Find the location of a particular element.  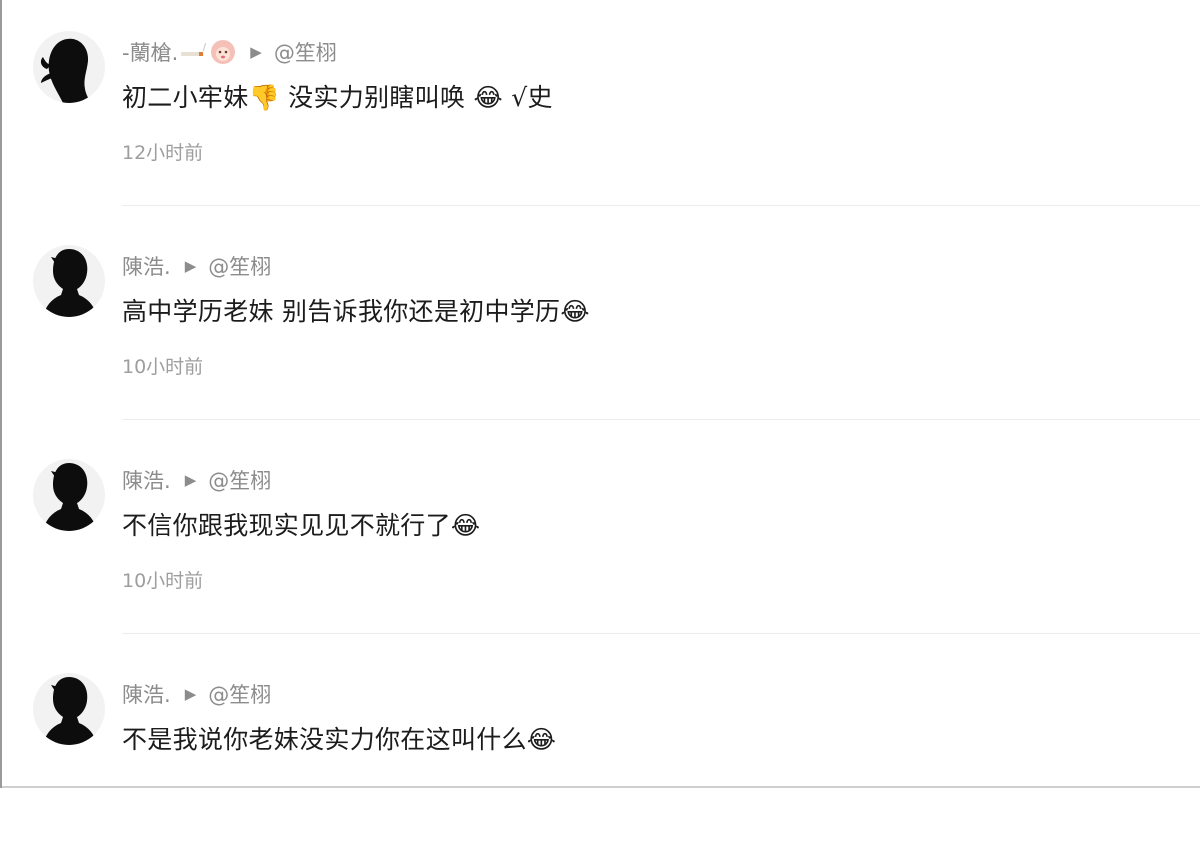

username: -蘭槍. is located at coordinates (150, 52).